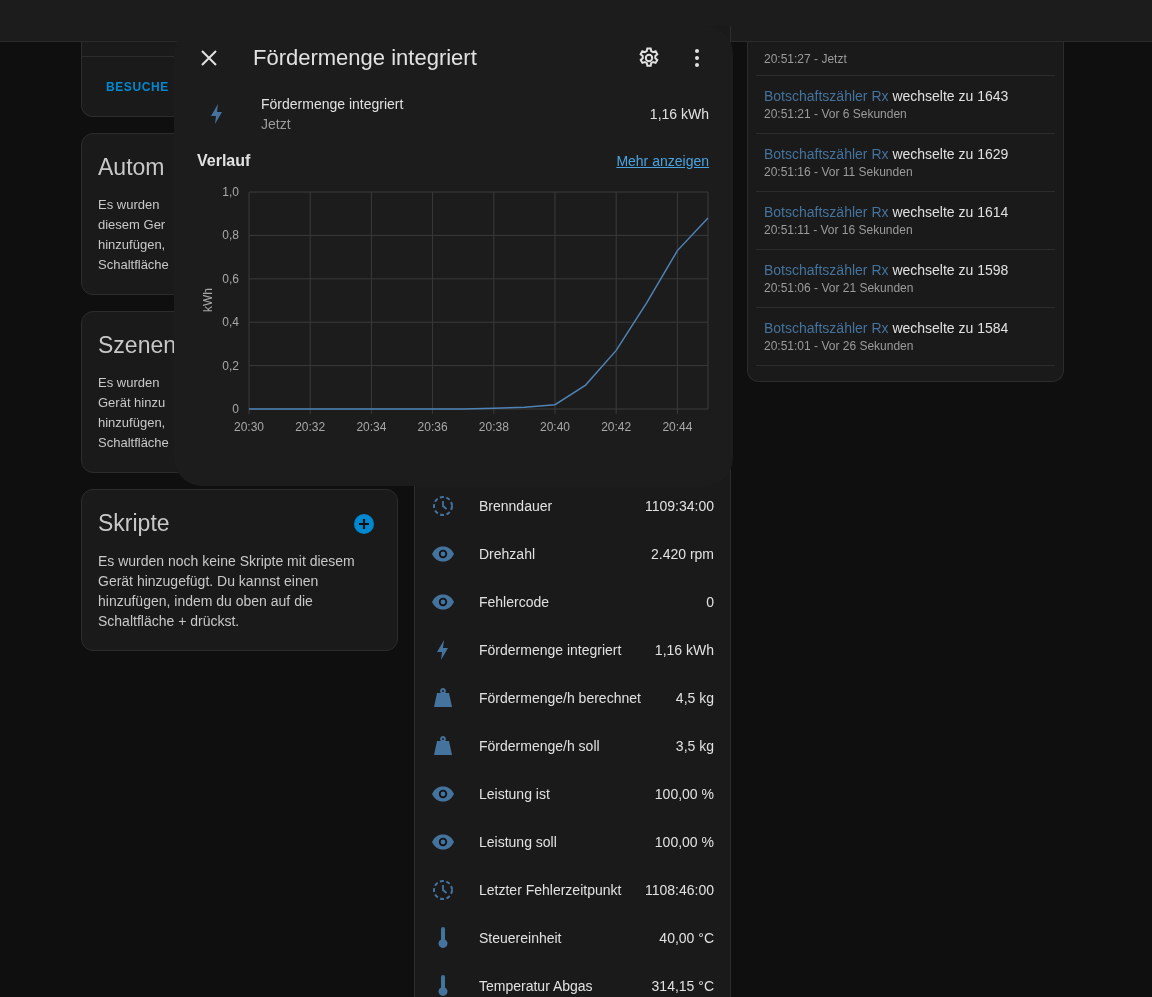  Describe the element at coordinates (310, 427) in the screenshot. I see `axis-label: 20:32` at that location.